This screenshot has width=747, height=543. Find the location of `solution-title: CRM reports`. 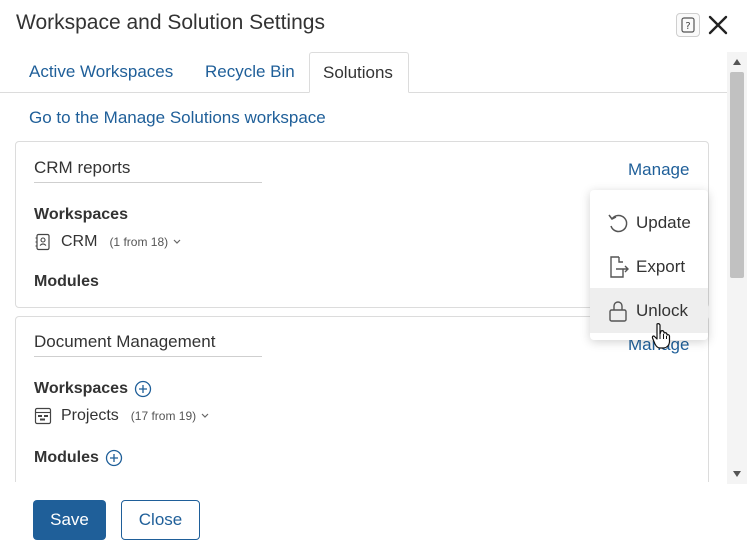

solution-title: CRM reports is located at coordinates (148, 170).